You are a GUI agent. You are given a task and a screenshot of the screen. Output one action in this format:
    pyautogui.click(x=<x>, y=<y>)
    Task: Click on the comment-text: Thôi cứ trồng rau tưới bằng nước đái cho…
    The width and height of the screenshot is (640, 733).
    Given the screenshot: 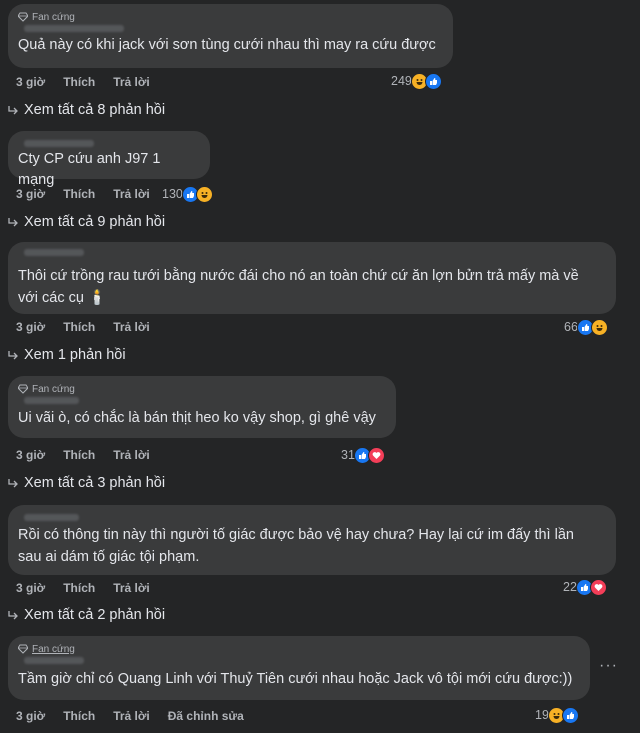 What is the action you would take?
    pyautogui.click(x=298, y=287)
    